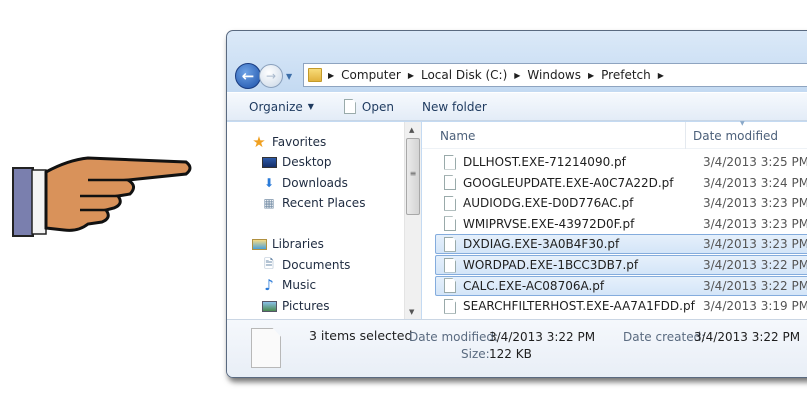  I want to click on nav-music: ♪ Music, so click(289, 285).